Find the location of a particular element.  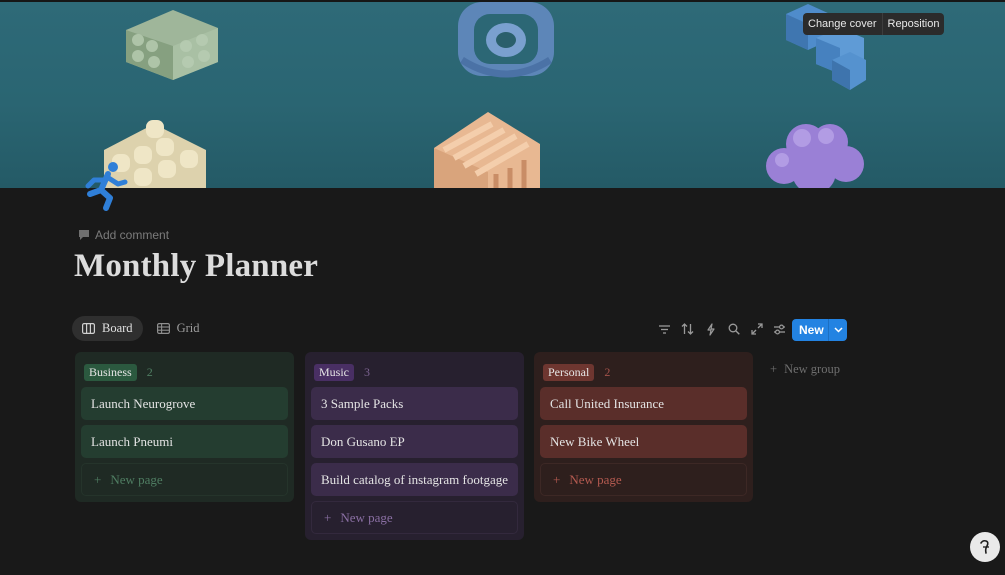

running-figure-icon is located at coordinates (105, 186).